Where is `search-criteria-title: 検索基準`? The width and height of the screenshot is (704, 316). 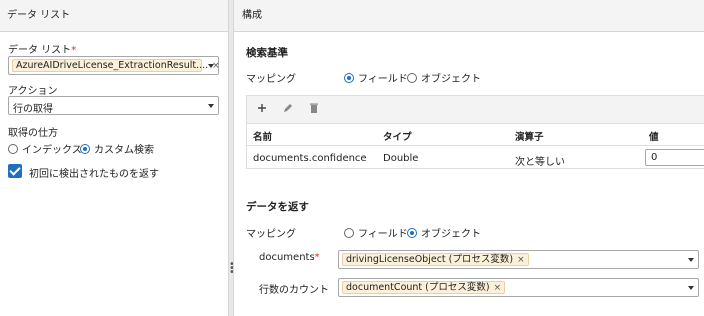
search-criteria-title: 検索基準 is located at coordinates (267, 53).